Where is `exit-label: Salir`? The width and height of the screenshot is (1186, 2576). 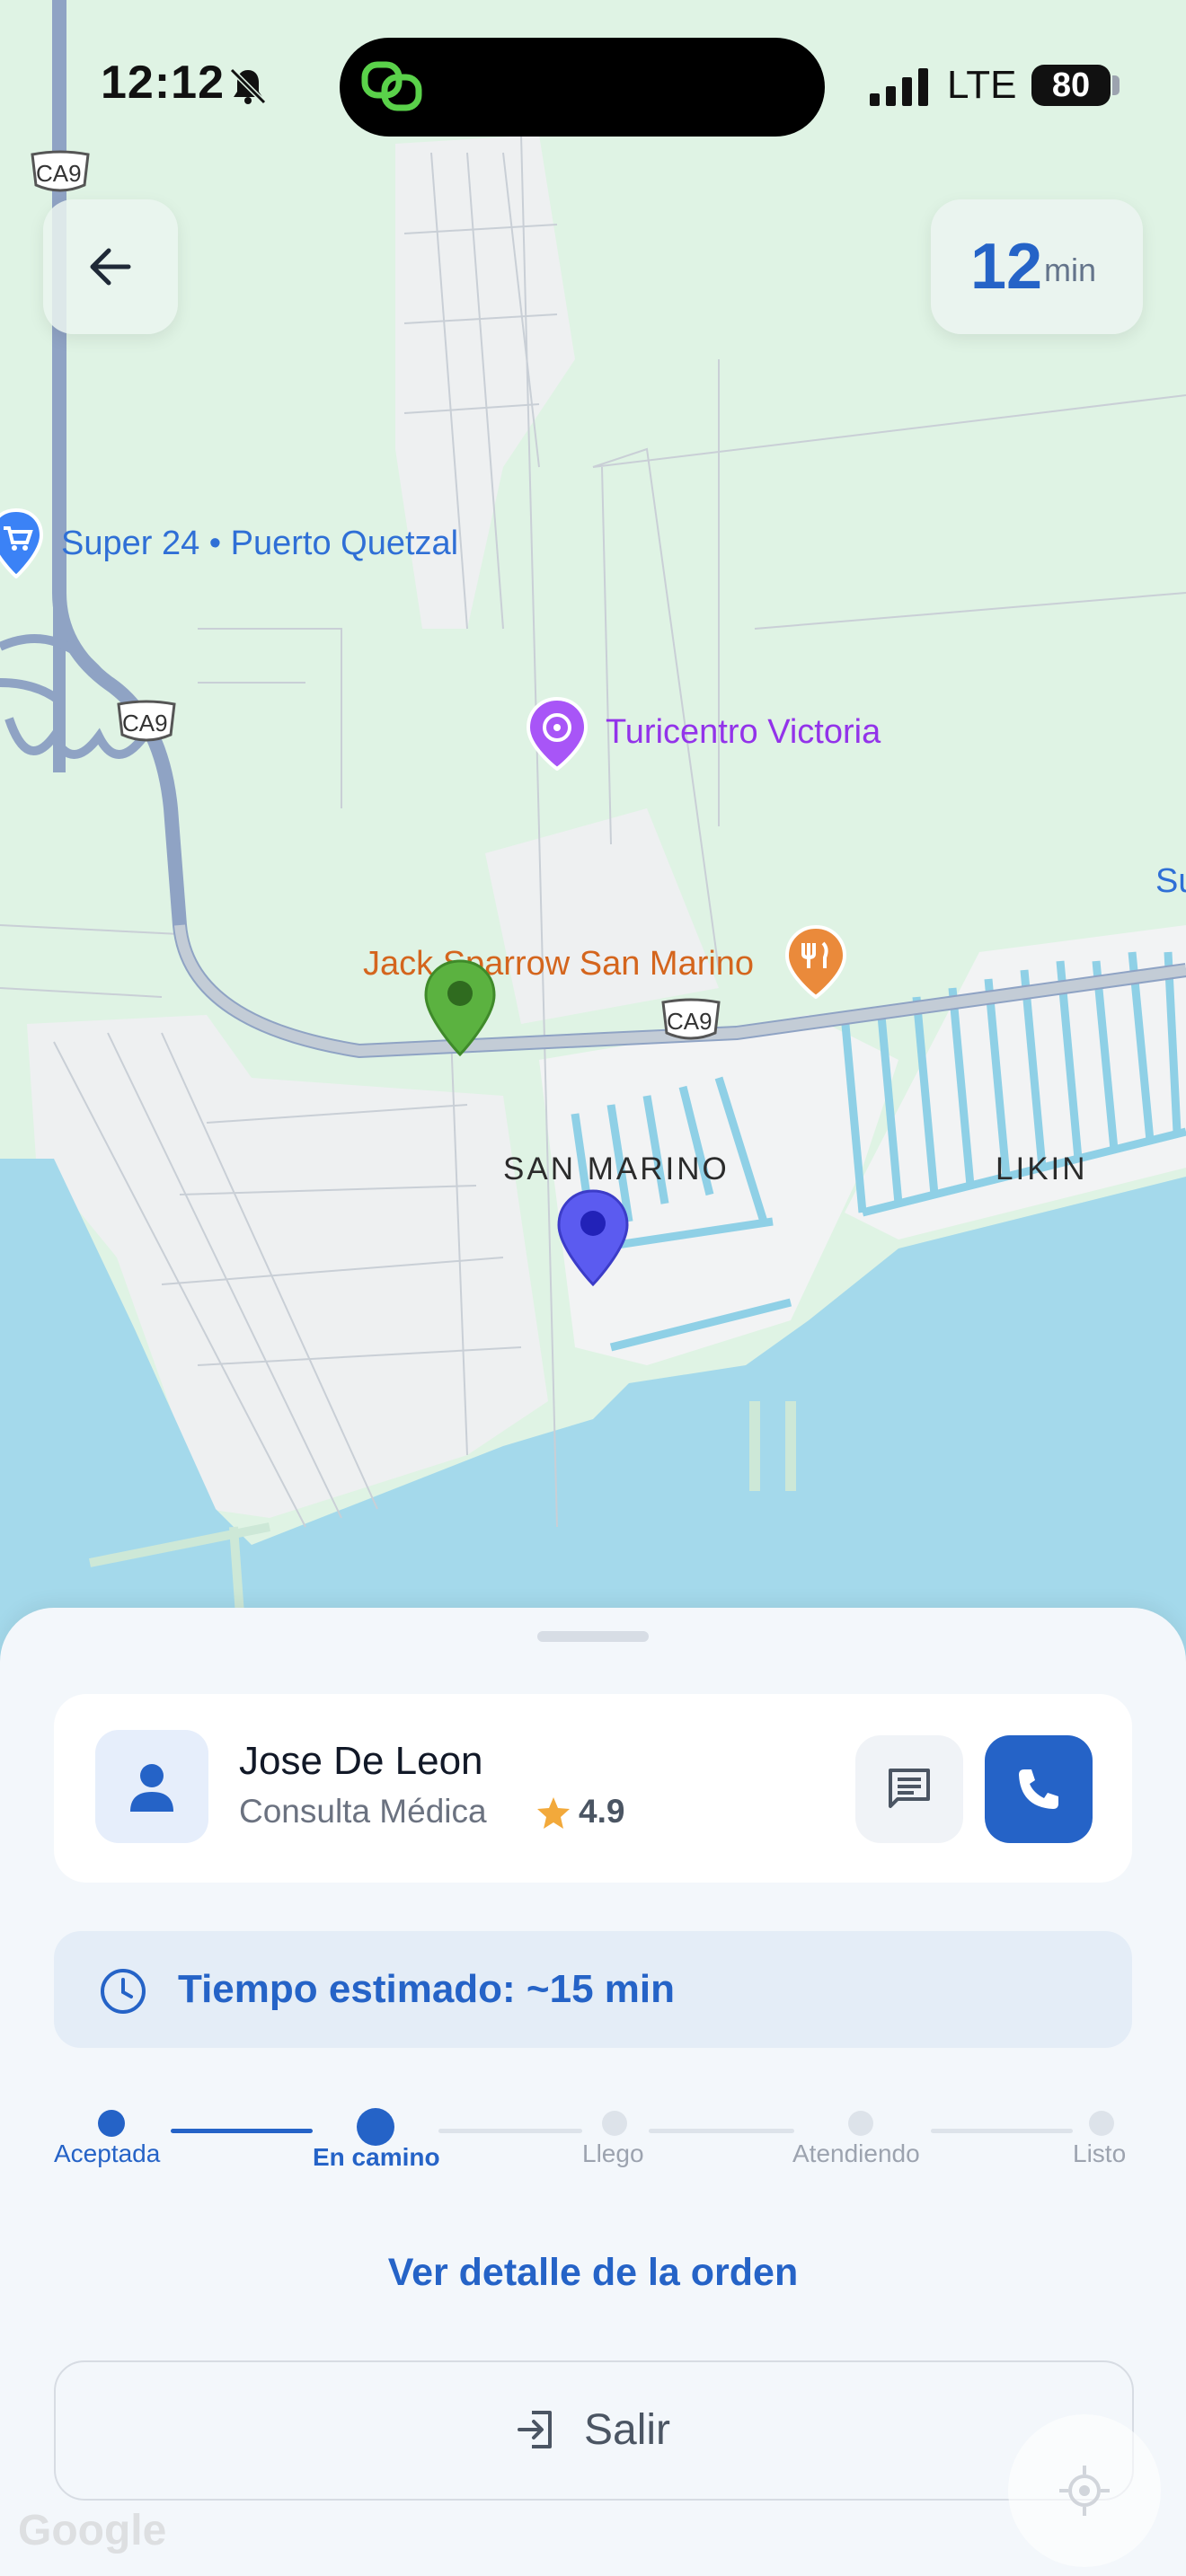 exit-label: Salir is located at coordinates (627, 2430).